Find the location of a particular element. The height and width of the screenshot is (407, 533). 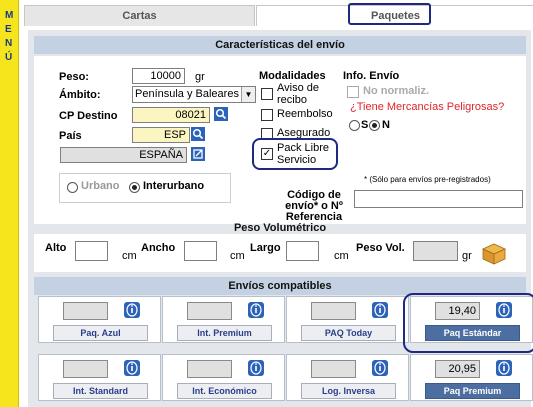

ambito-label: Ámbito: is located at coordinates (80, 95).